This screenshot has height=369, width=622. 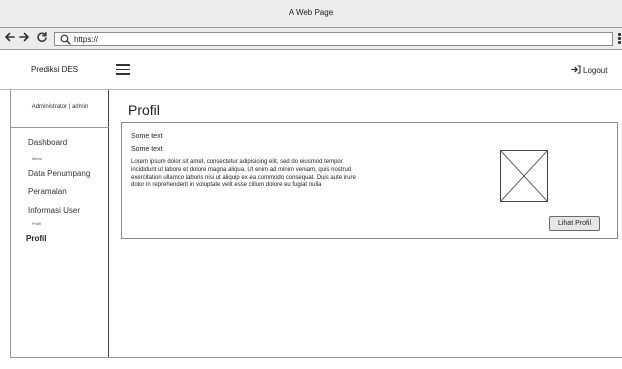 I want to click on sidebar-user-panel: Administrator | admin, so click(x=60, y=109).